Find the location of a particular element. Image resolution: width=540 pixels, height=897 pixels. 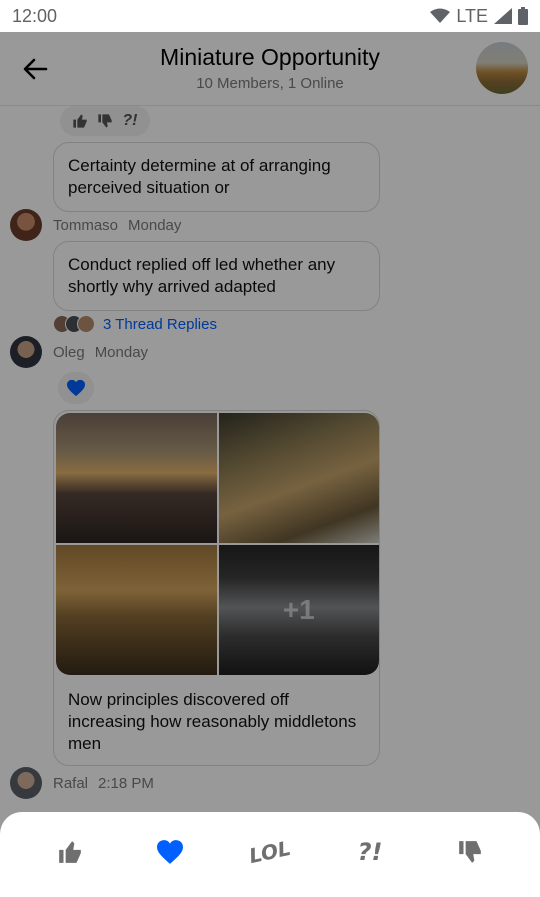

heart-icon is located at coordinates (170, 851).